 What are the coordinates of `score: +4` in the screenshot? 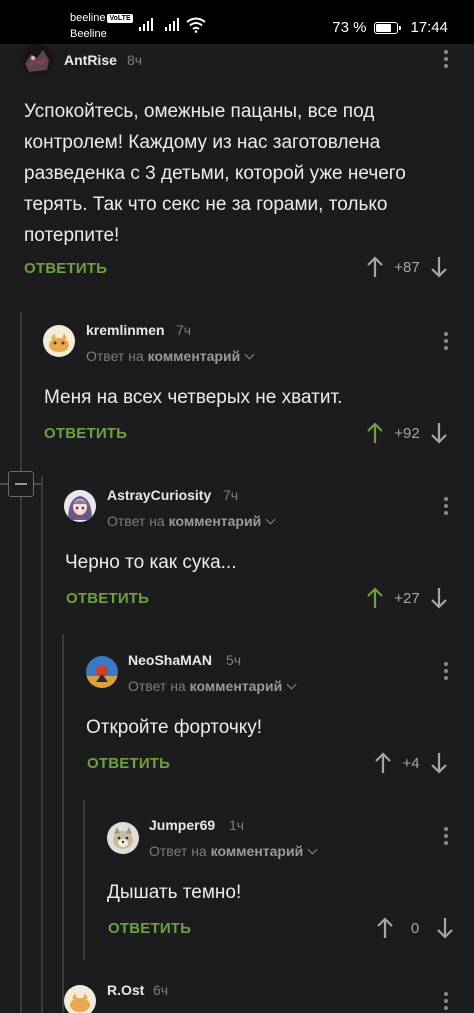 It's located at (411, 763).